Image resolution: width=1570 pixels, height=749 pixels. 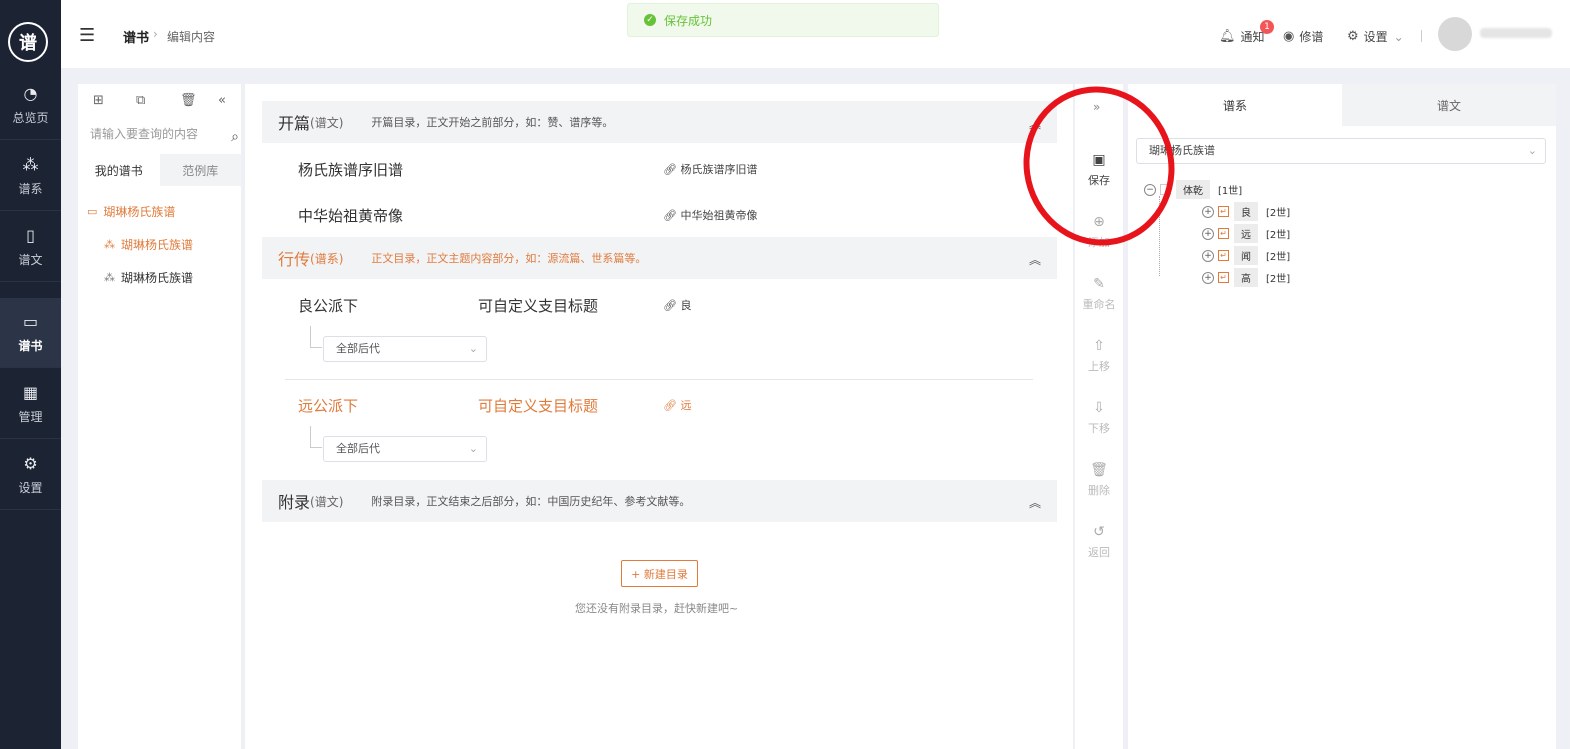 What do you see at coordinates (159, 101) in the screenshot?
I see `book-list-toolbar: ⊞ ⧉ 🗑︎ «` at bounding box center [159, 101].